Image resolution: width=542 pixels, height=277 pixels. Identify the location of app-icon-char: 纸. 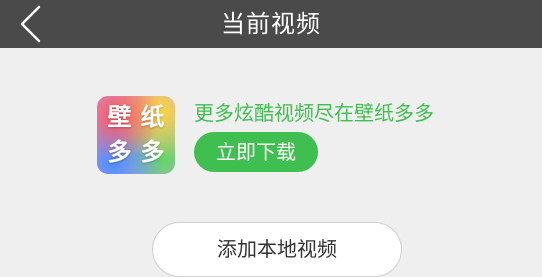
(152, 117).